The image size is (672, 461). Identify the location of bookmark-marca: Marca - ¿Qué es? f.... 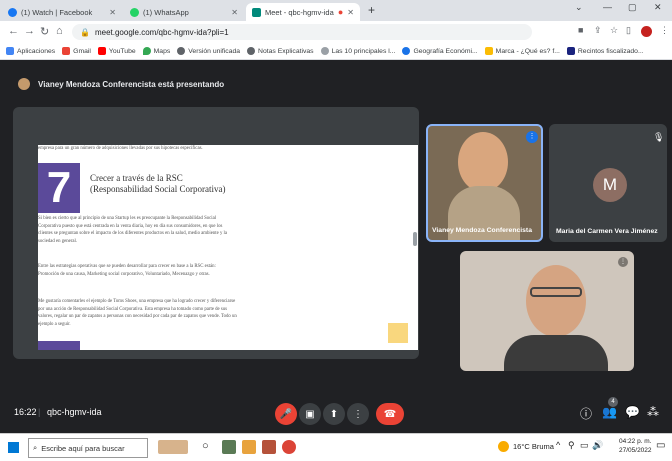
(522, 51).